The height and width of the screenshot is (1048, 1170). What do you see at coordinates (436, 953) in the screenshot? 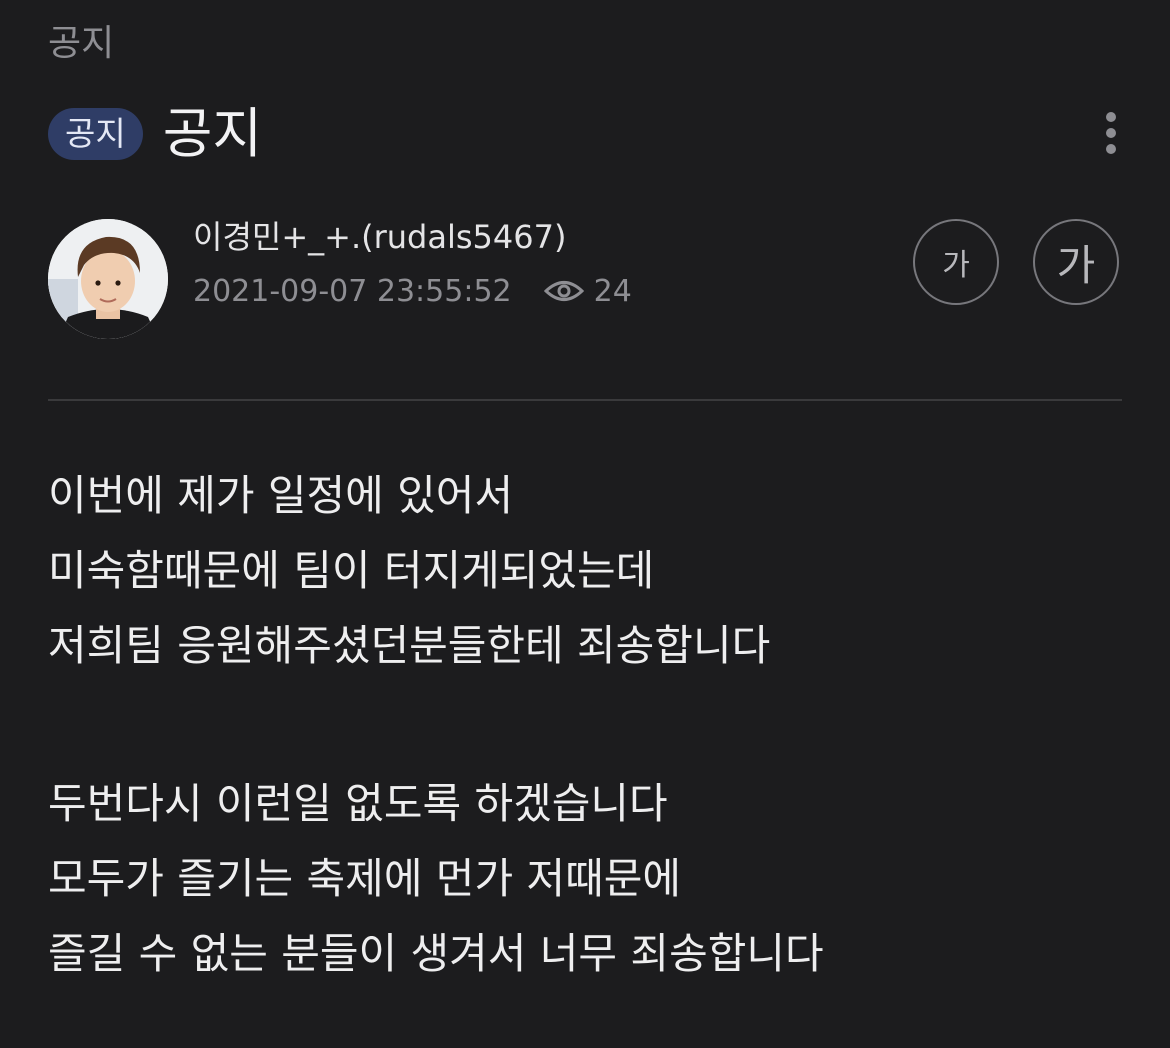
I see `content-line: 즐길 수 없는 분들이 생겨서 너무 죄송합니다` at bounding box center [436, 953].